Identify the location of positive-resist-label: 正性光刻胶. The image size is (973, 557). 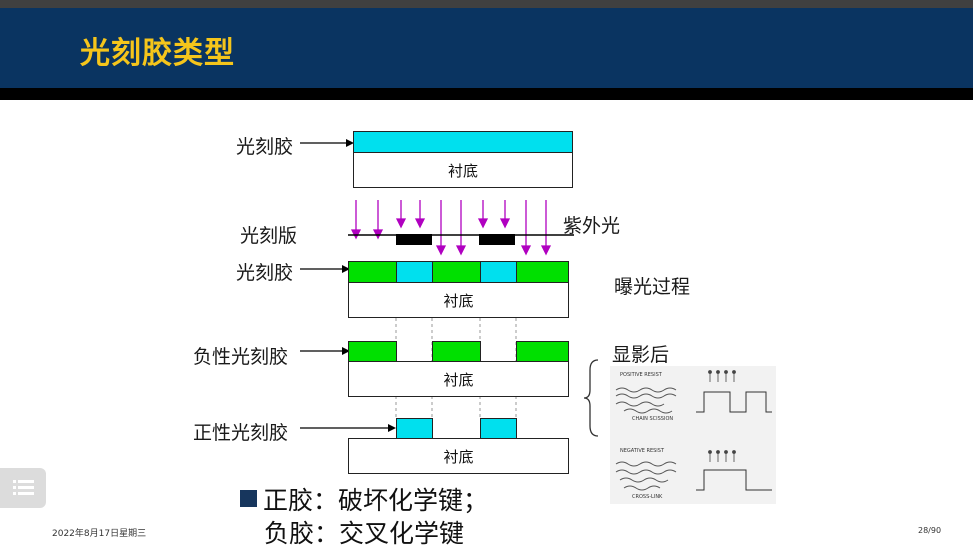
(241, 433).